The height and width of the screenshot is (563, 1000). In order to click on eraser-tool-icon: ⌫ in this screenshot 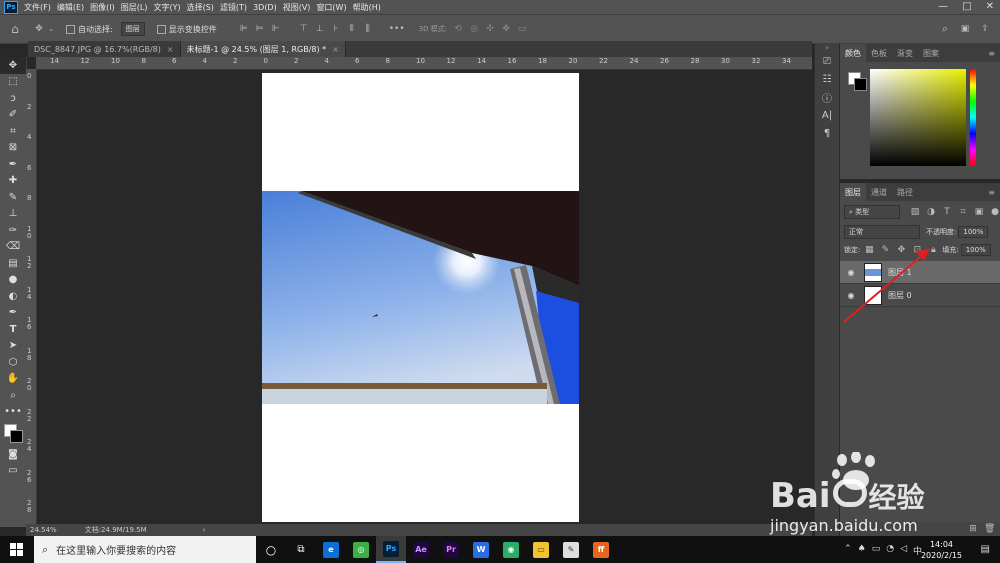, I will do `click(13, 247)`.